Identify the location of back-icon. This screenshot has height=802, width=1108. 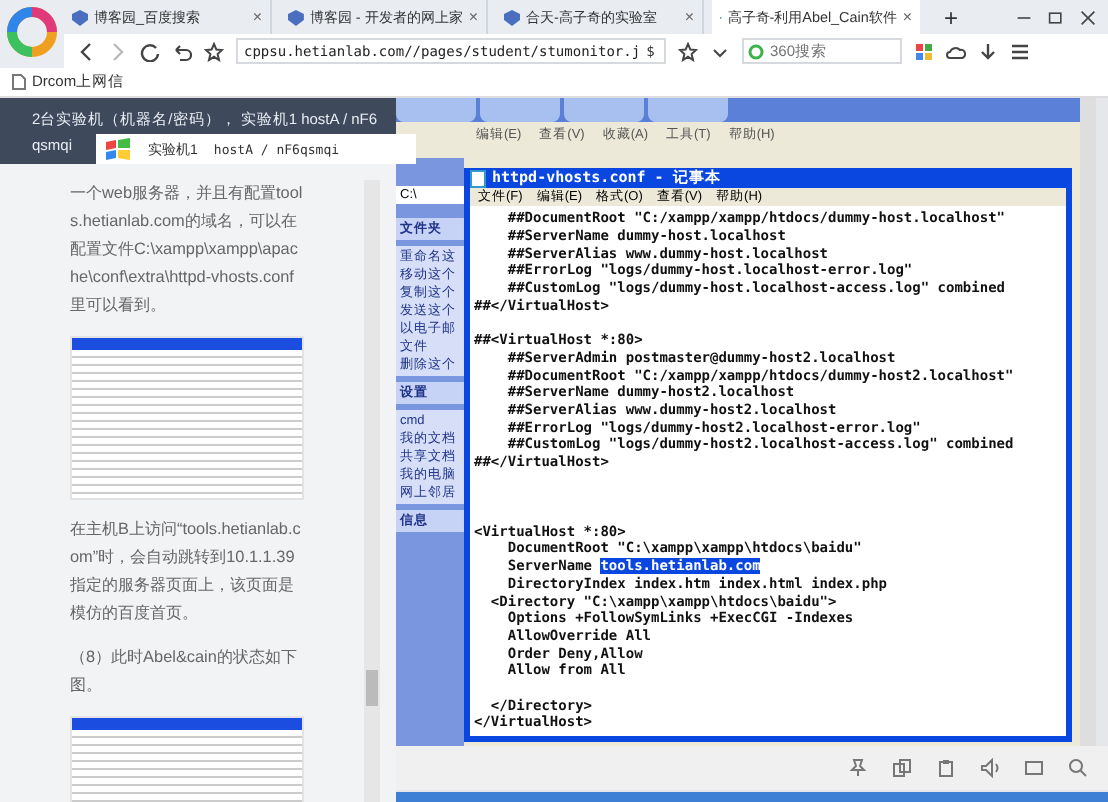
(86, 51).